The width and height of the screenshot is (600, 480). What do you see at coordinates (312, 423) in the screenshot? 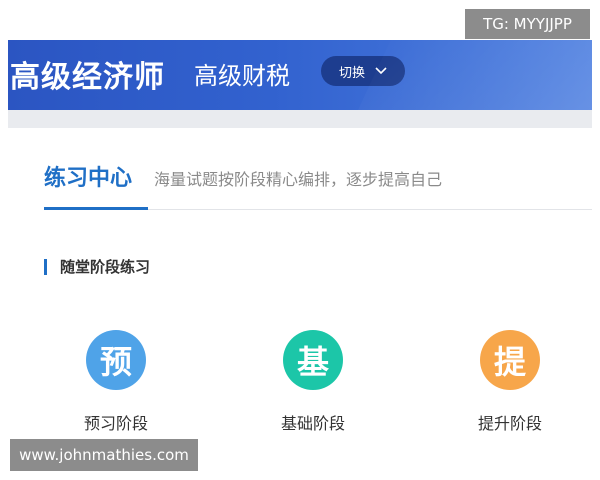
I see `stage-basic-label: 基础阶段` at bounding box center [312, 423].